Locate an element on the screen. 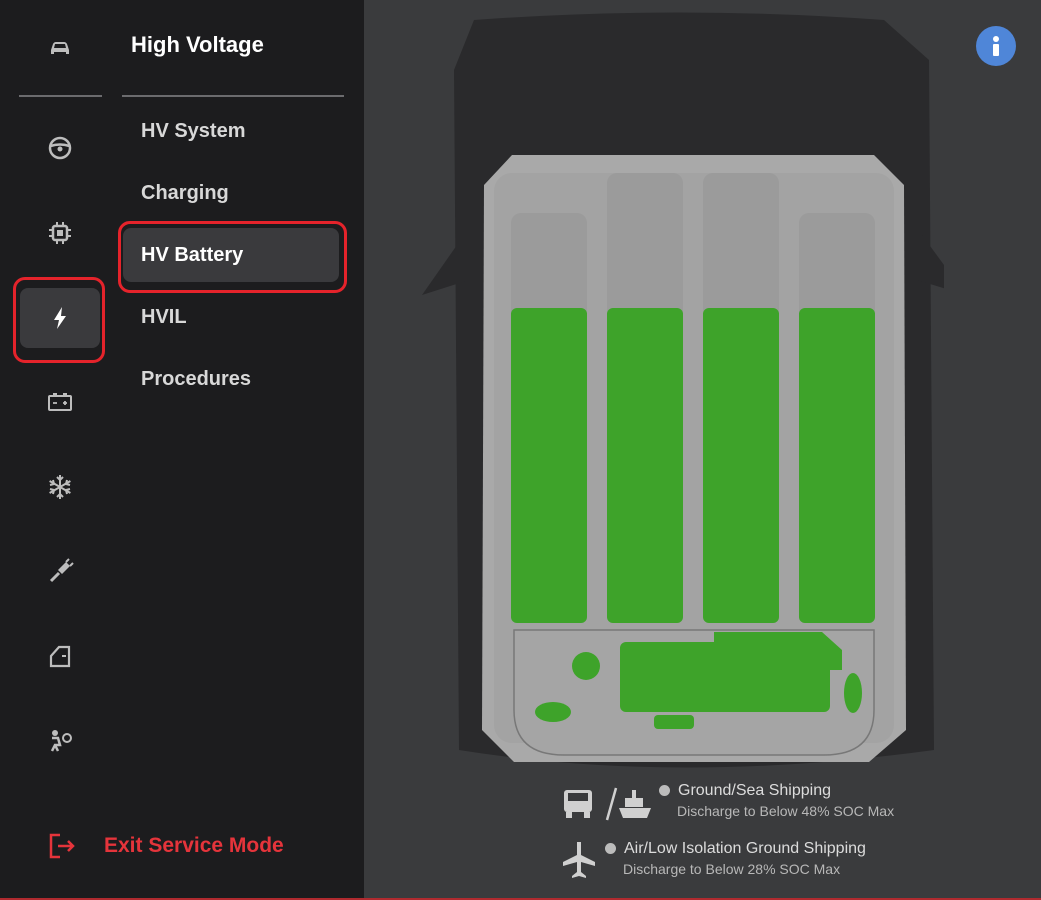 The width and height of the screenshot is (1041, 900). exit-service-mode-button: Exit Service Mode is located at coordinates (165, 846).